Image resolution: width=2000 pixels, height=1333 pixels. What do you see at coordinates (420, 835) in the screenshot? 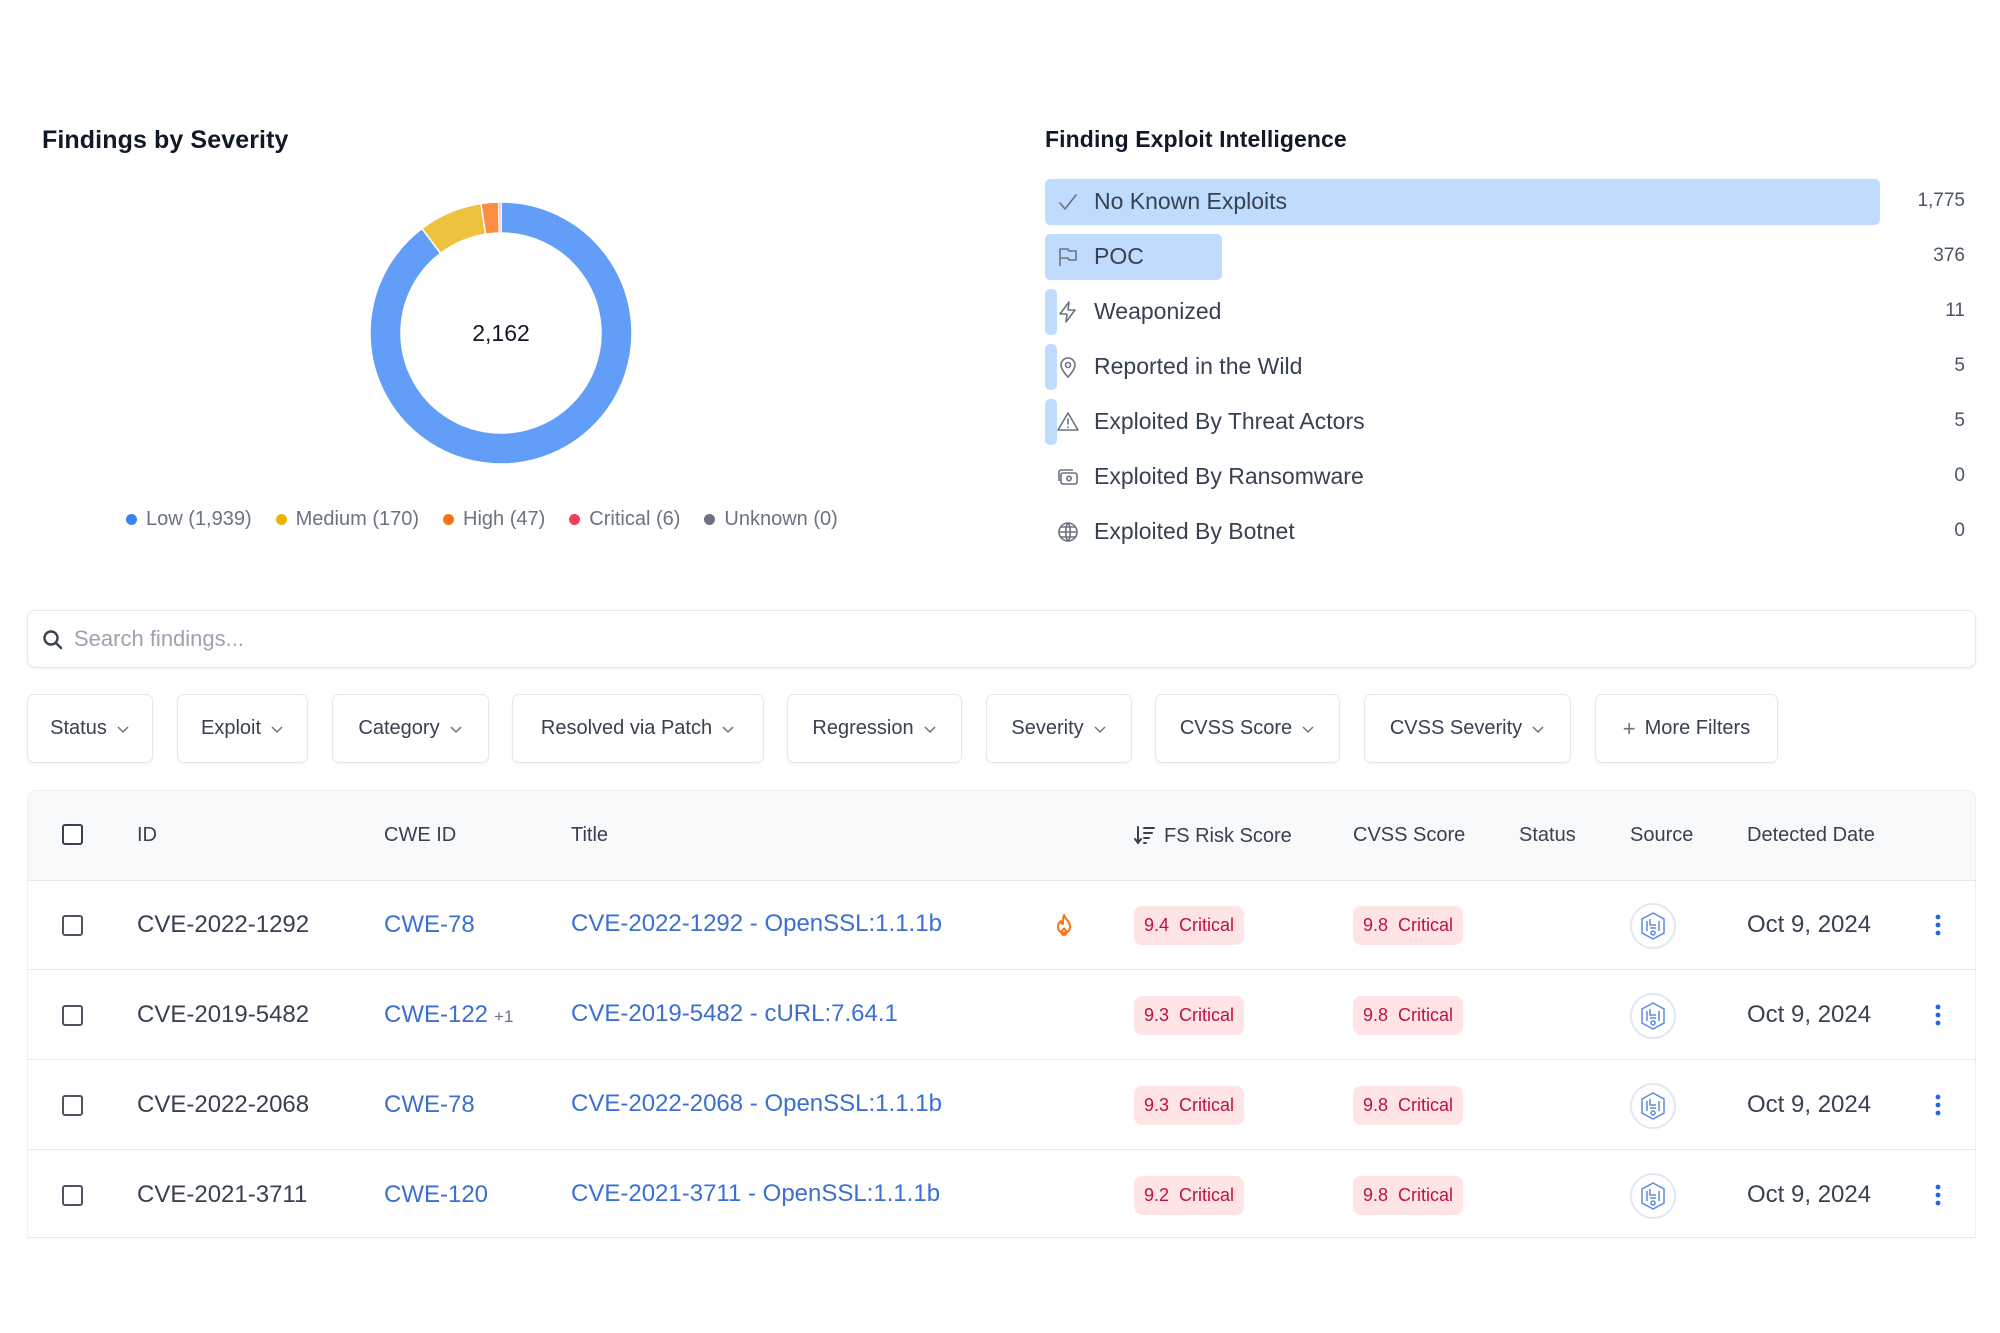
I see `column-header-cwe-id: CWE ID` at bounding box center [420, 835].